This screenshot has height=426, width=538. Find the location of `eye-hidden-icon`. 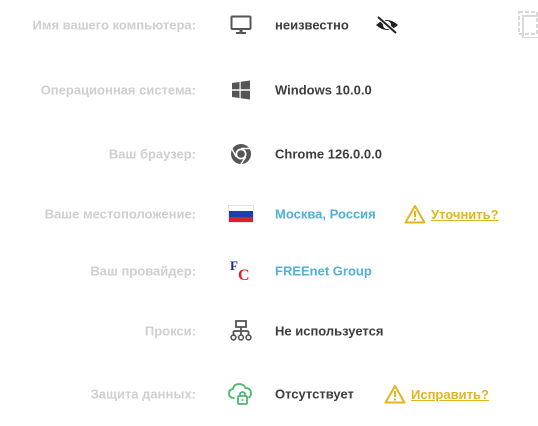

eye-hidden-icon is located at coordinates (387, 25).